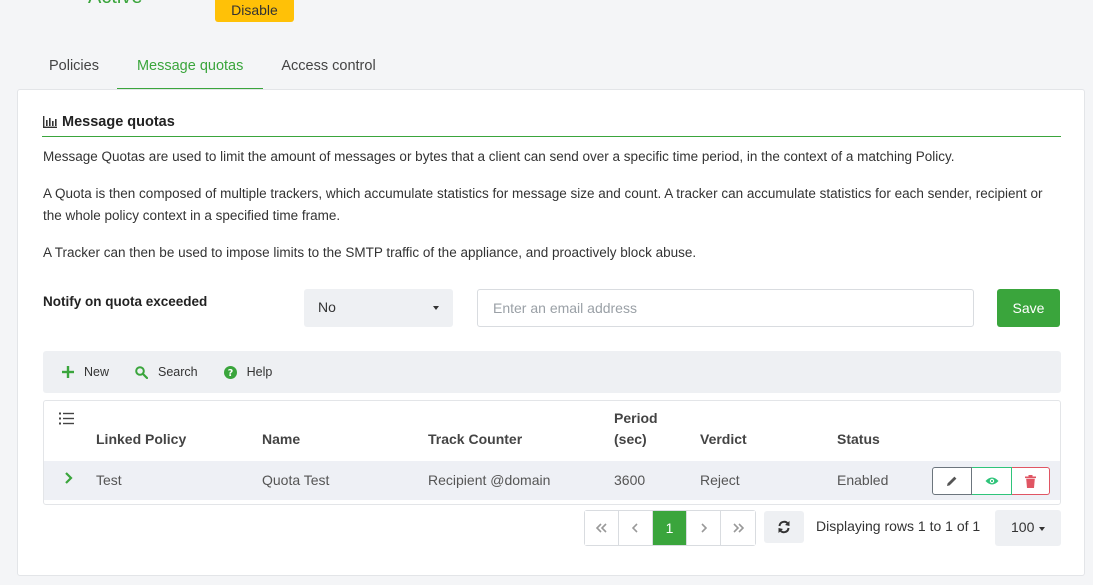 The width and height of the screenshot is (1093, 585). I want to click on refresh-button, so click(784, 527).